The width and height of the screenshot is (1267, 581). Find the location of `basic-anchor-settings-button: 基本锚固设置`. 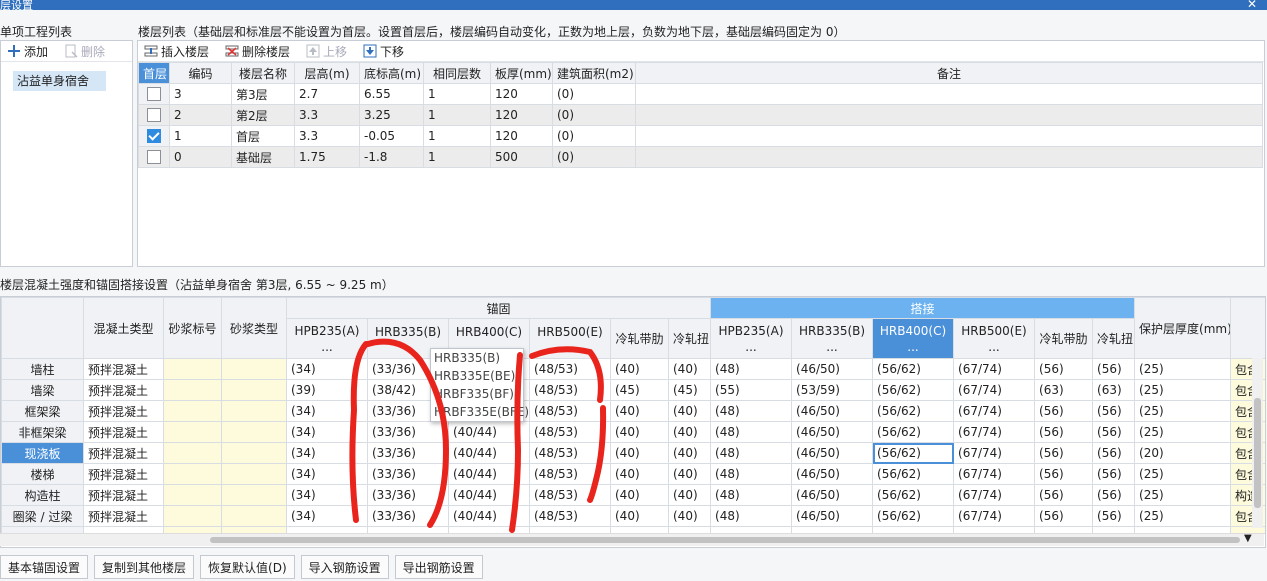

basic-anchor-settings-button: 基本锚固设置 is located at coordinates (44, 567).